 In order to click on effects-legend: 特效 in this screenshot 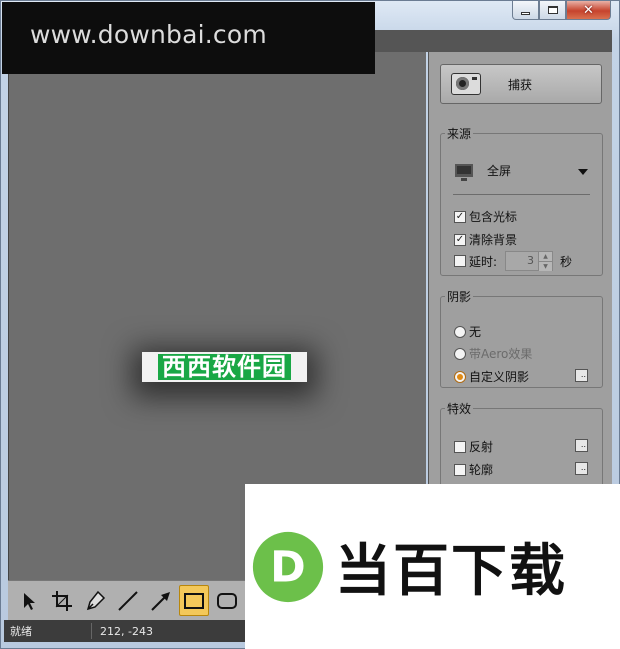, I will do `click(459, 409)`.